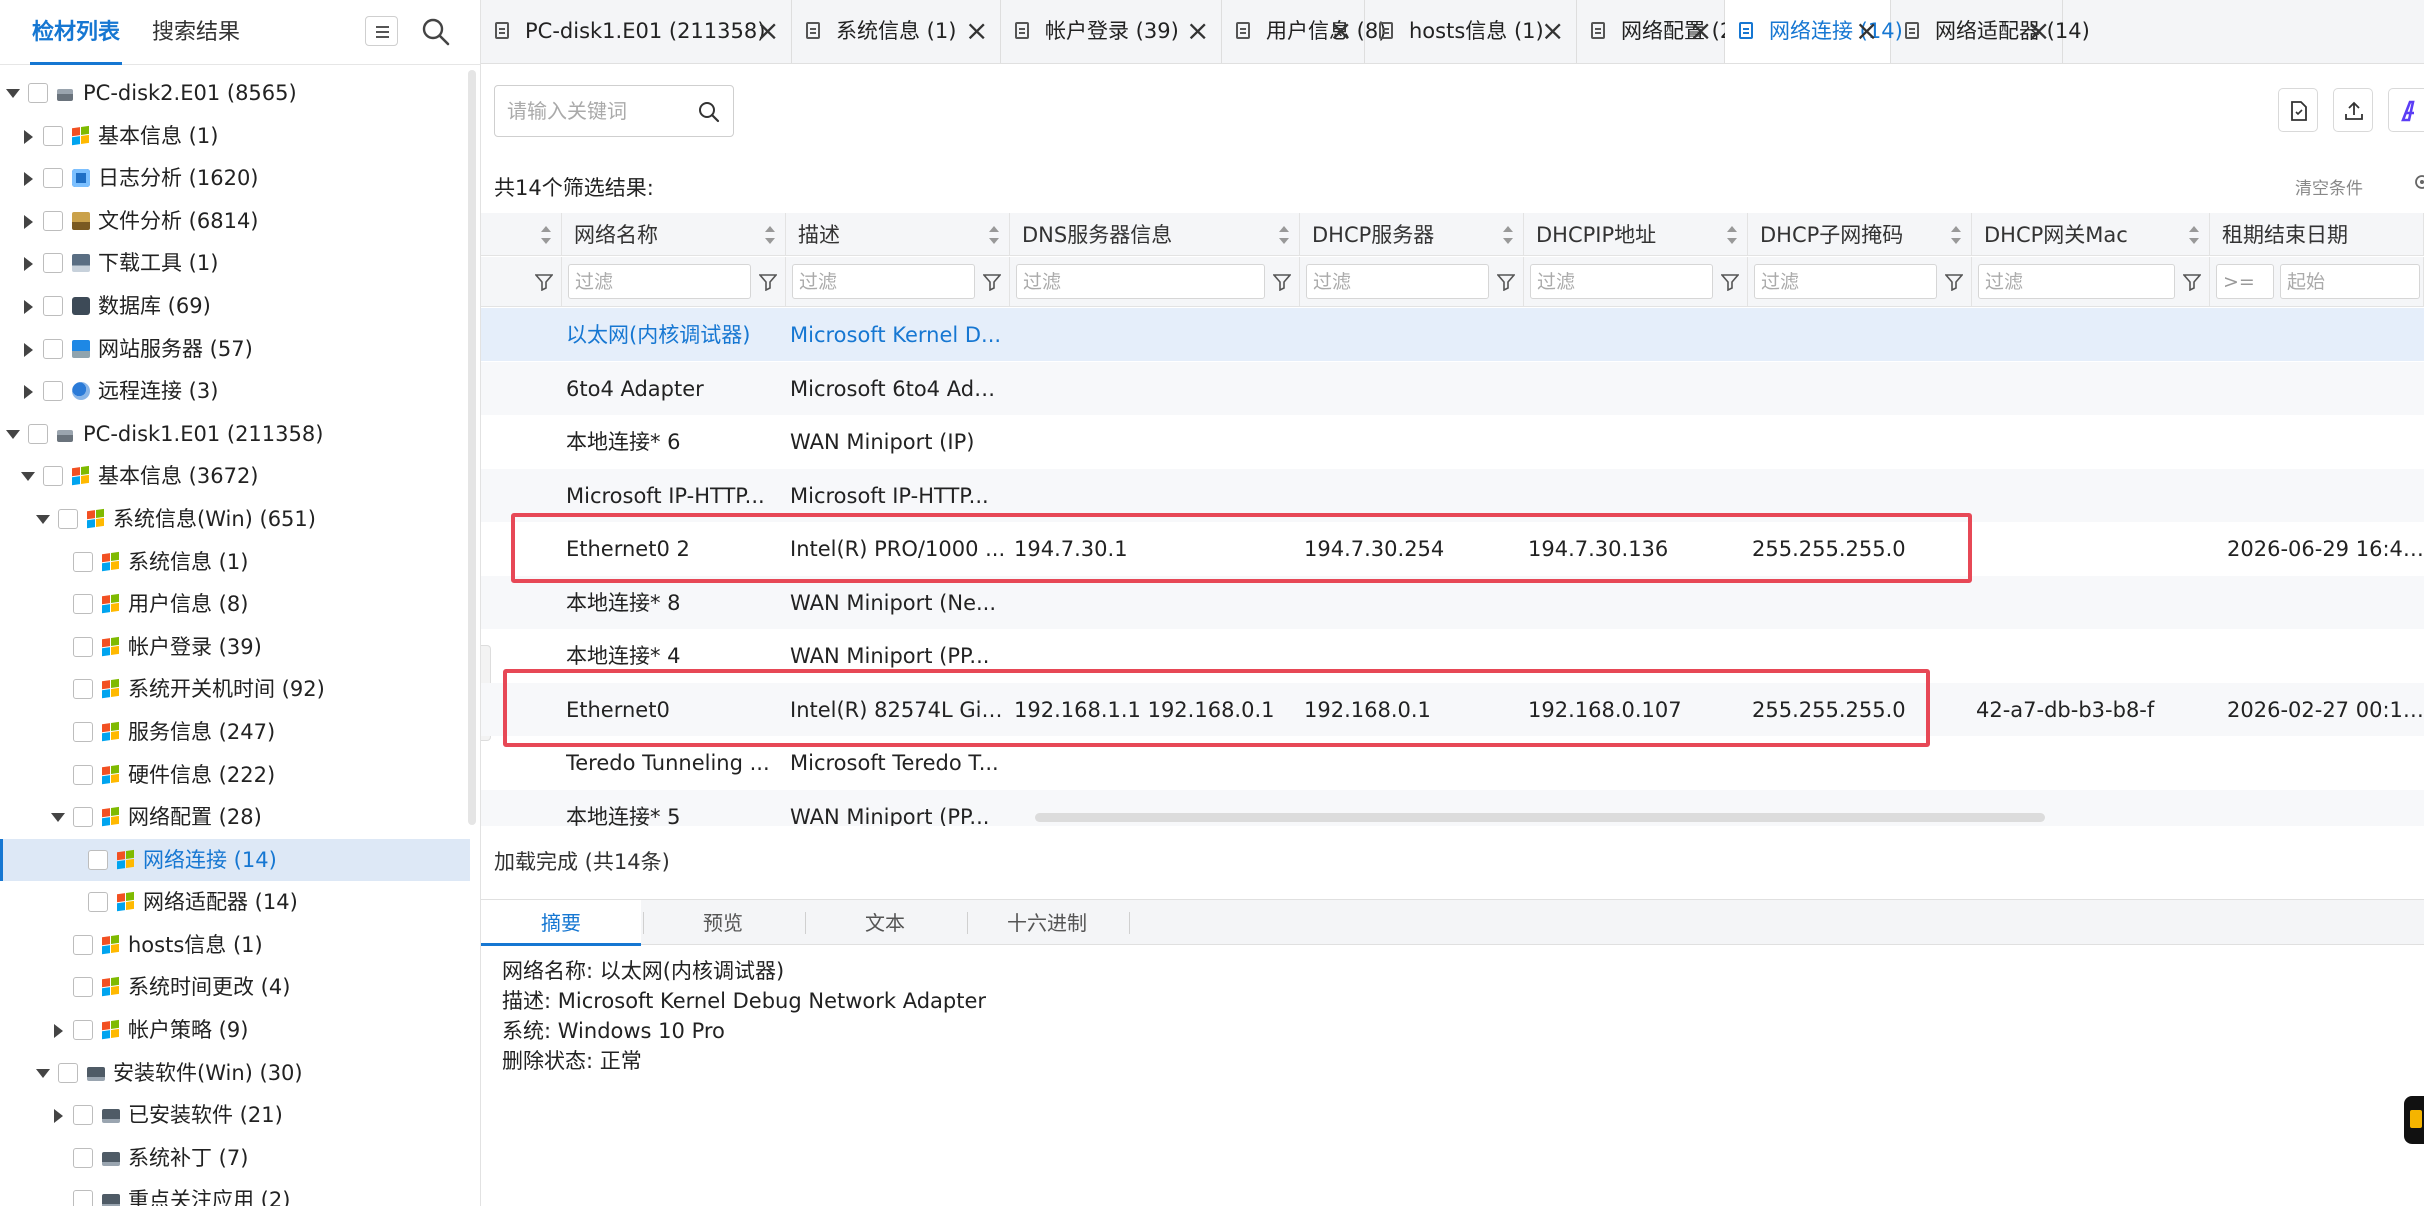 The width and height of the screenshot is (2424, 1206). What do you see at coordinates (235, 604) in the screenshot?
I see `tree-node: 用户信息 (8)` at bounding box center [235, 604].